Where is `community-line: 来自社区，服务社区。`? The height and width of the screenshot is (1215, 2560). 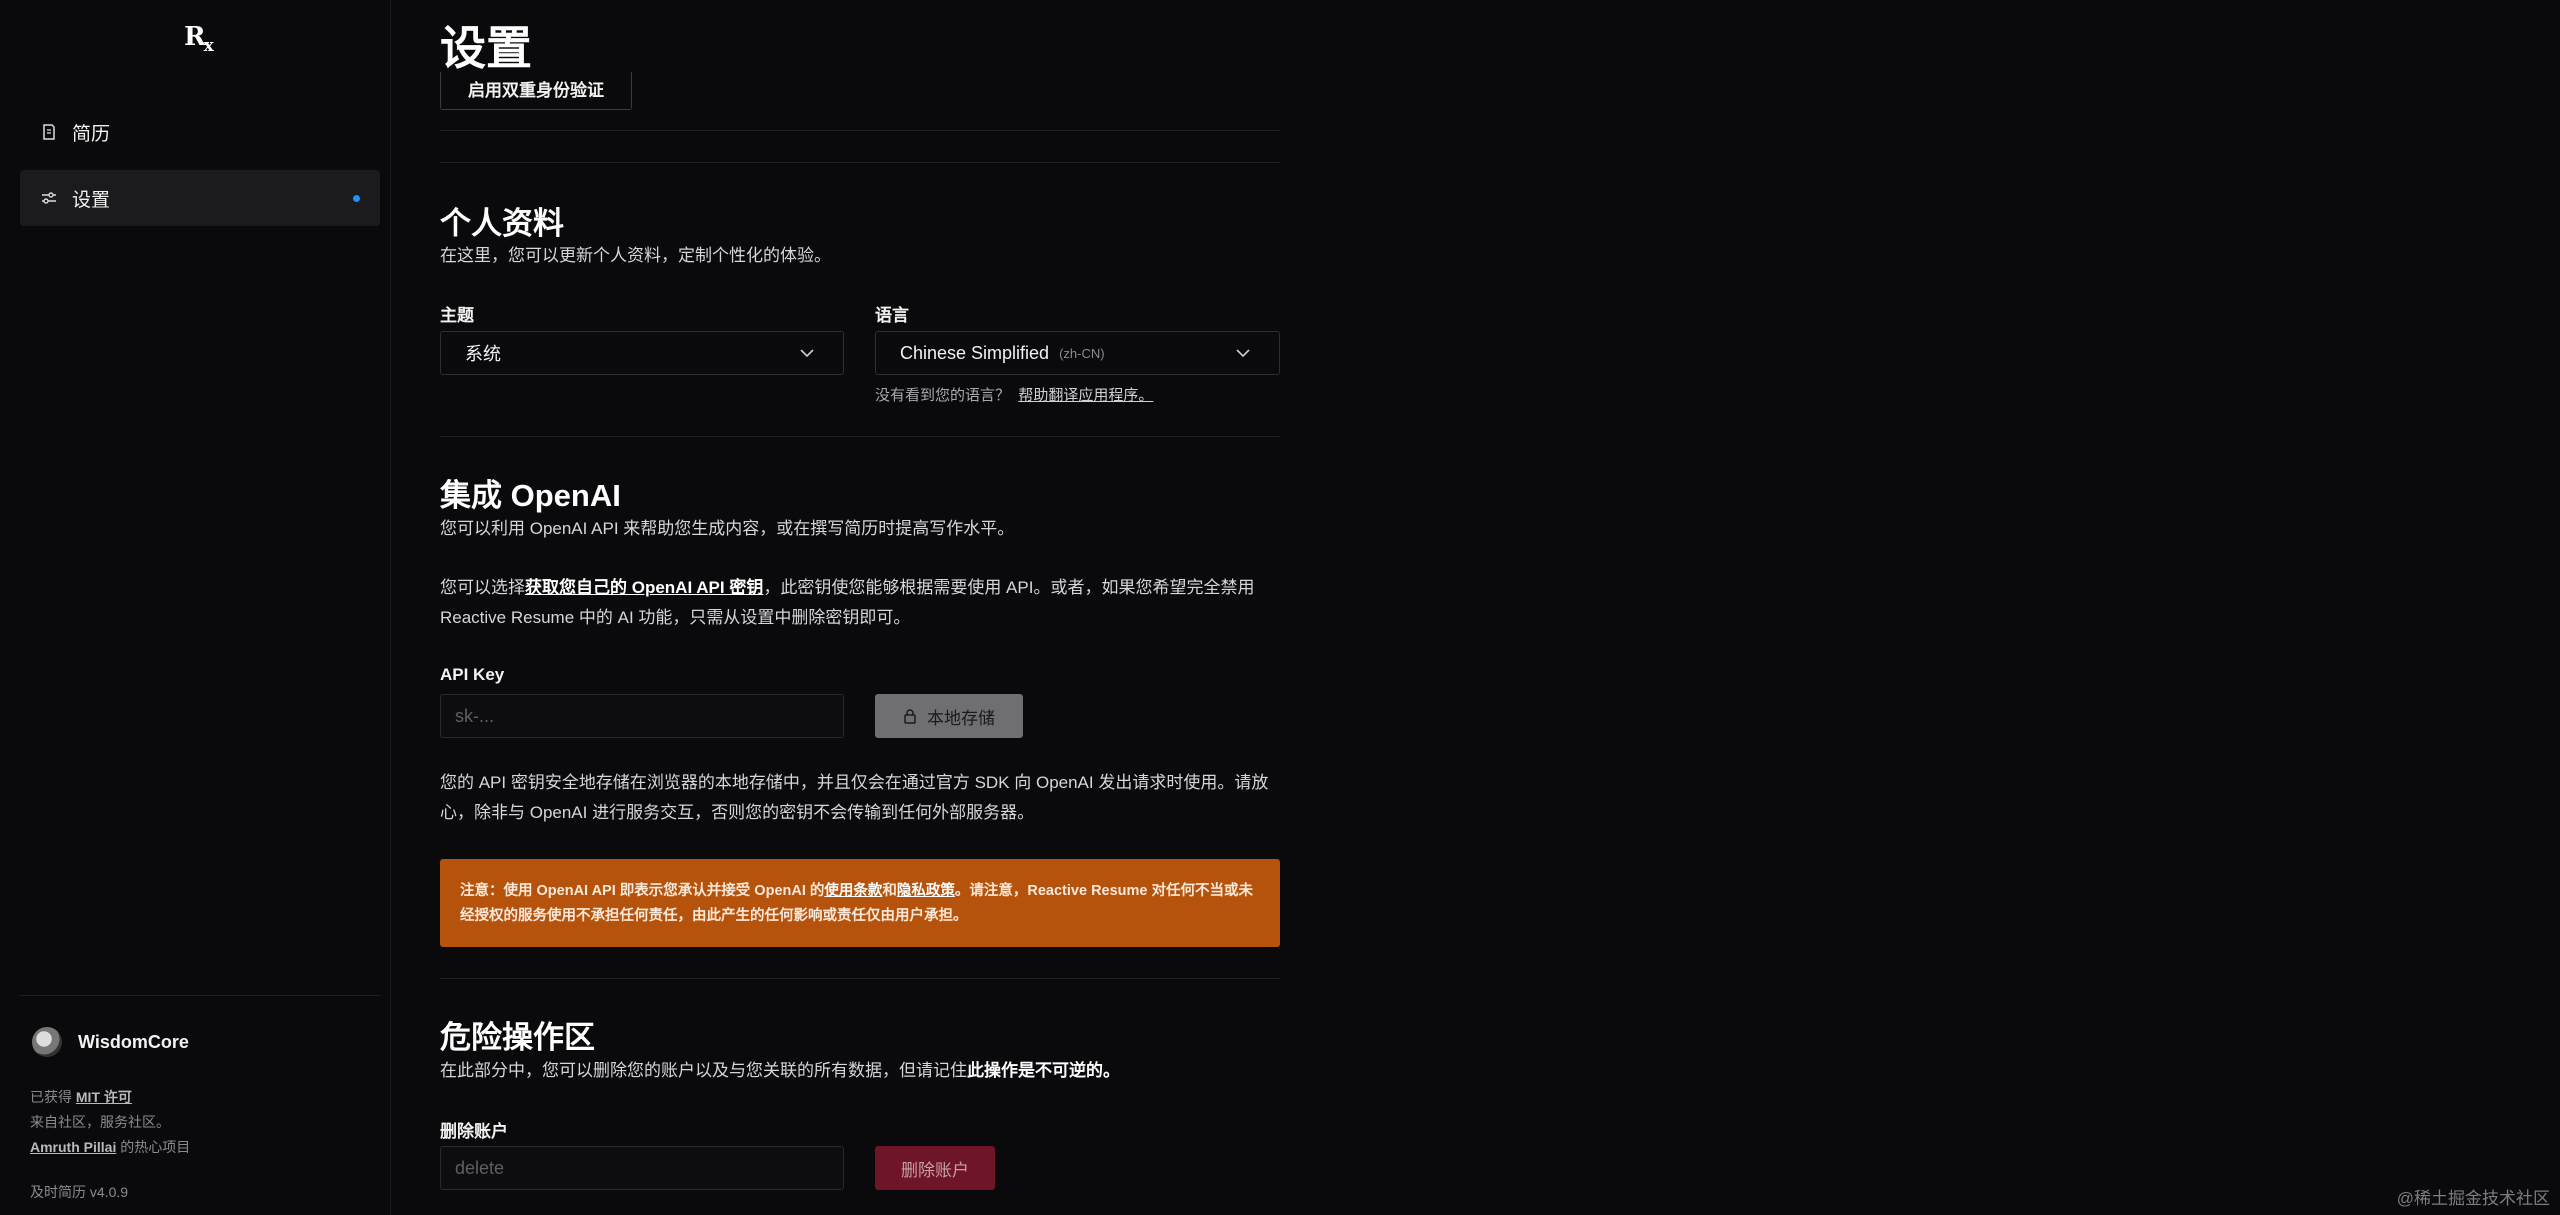 community-line: 来自社区，服务社区。 is located at coordinates (100, 1122).